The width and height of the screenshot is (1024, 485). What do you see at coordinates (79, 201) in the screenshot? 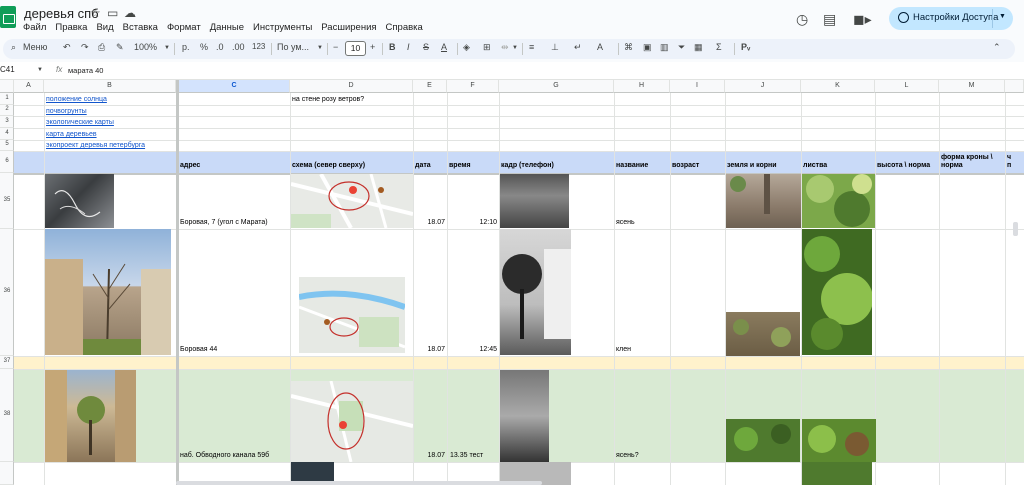
I see `tree-photo` at bounding box center [79, 201].